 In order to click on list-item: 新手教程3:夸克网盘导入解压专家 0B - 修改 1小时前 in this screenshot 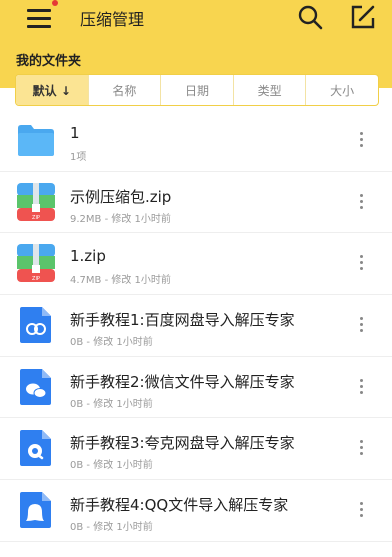, I will do `click(196, 449)`.